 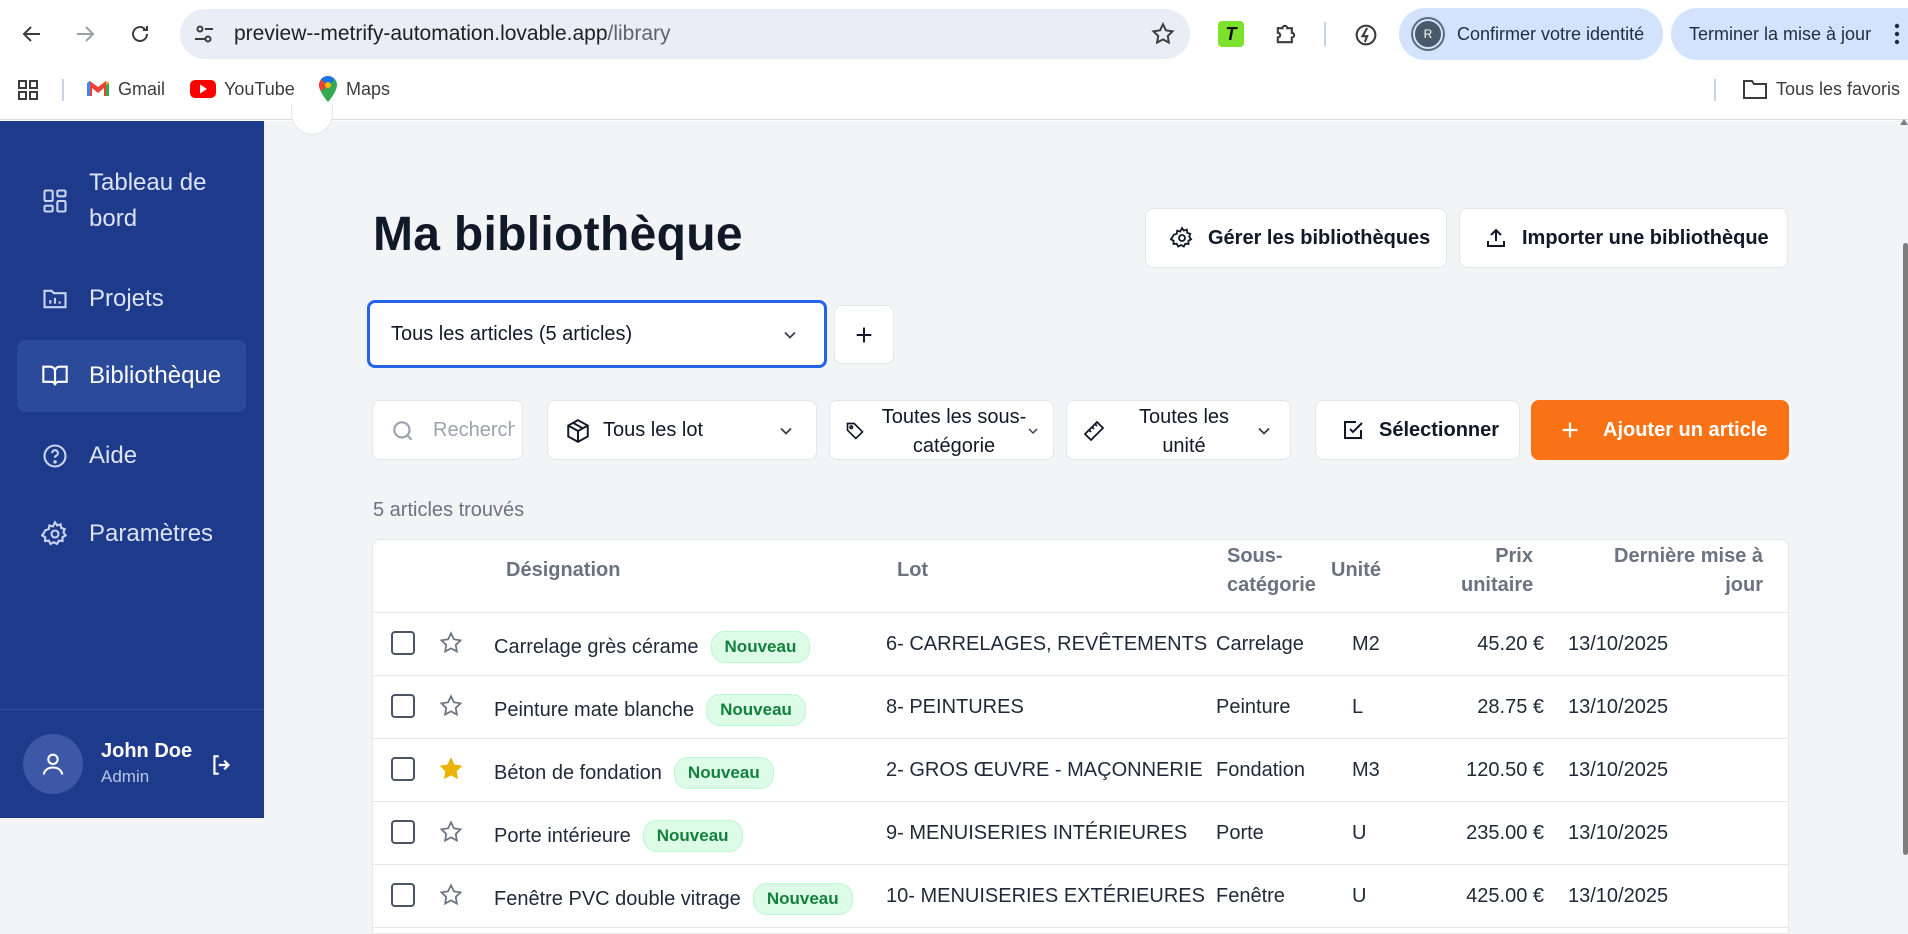 What do you see at coordinates (1231, 34) in the screenshot?
I see `extension-t-icon: T` at bounding box center [1231, 34].